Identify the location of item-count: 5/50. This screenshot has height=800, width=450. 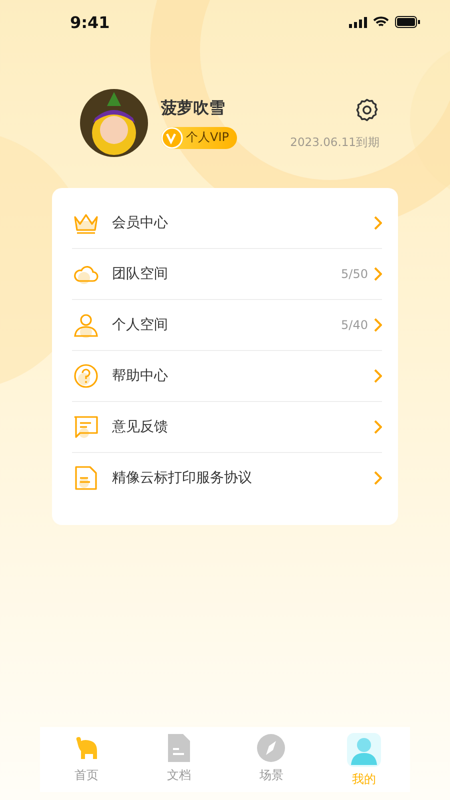
(354, 274).